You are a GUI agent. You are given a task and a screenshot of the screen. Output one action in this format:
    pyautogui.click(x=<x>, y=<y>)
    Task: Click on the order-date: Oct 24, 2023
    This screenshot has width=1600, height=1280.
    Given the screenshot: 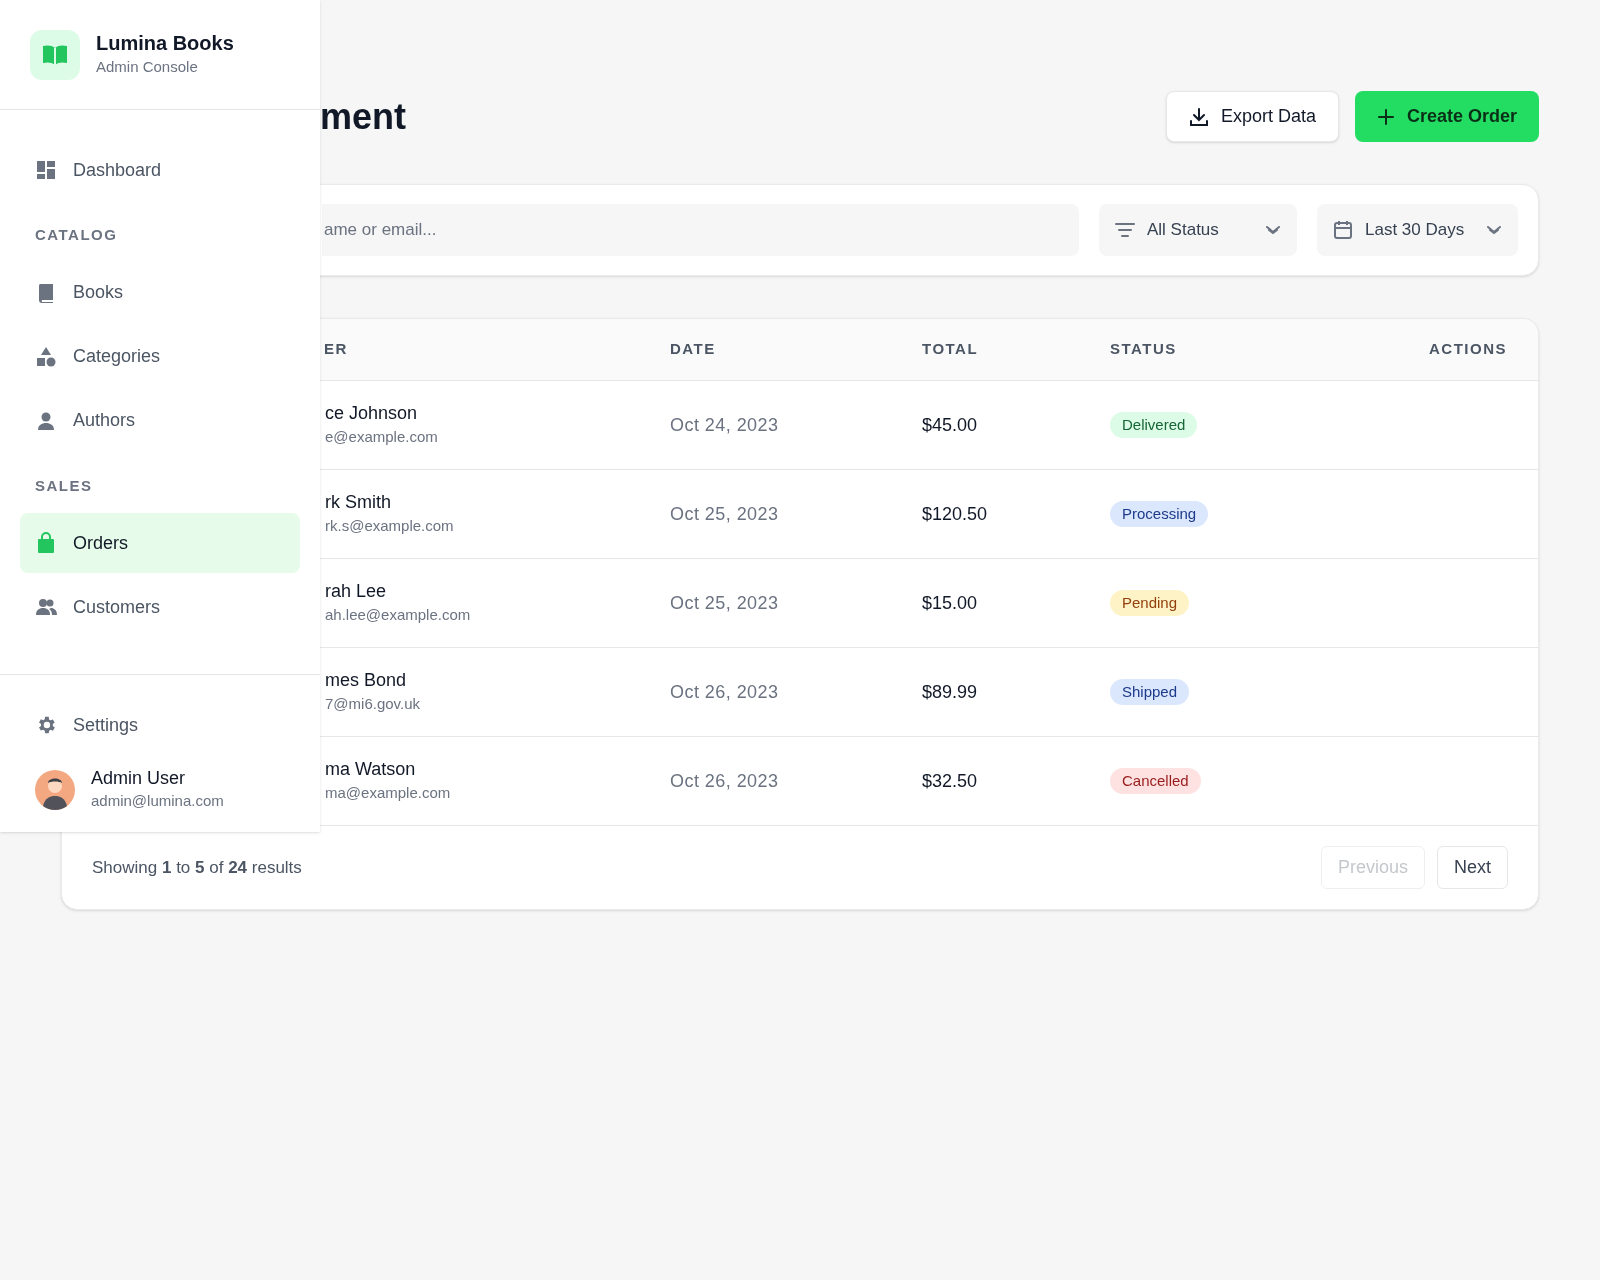 What is the action you would take?
    pyautogui.click(x=724, y=424)
    